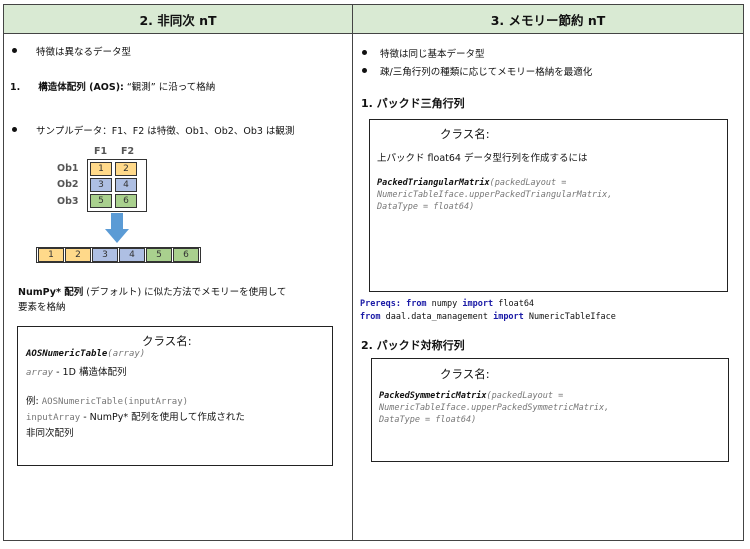 This screenshot has width=750, height=549. I want to click on prereq-name: float64, so click(514, 304).